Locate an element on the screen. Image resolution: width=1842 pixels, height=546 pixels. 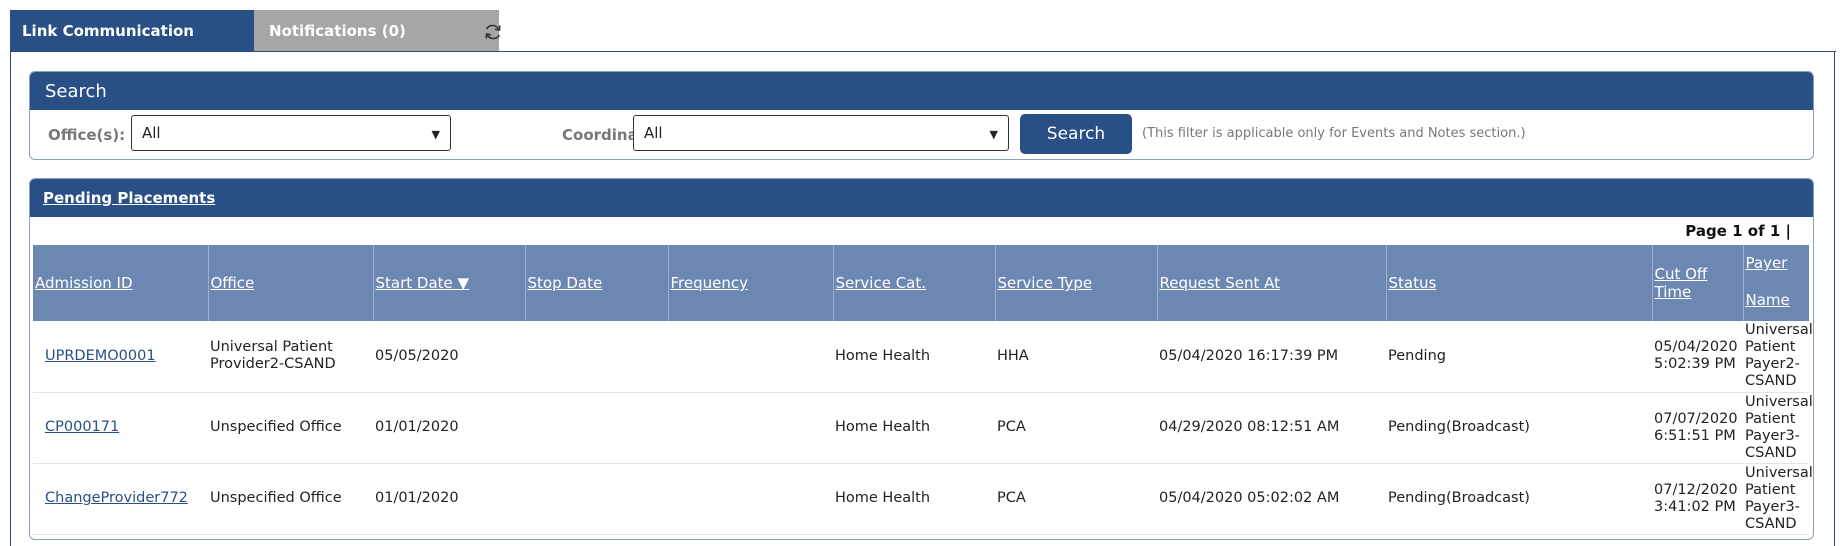
office-select-value: All is located at coordinates (151, 133).